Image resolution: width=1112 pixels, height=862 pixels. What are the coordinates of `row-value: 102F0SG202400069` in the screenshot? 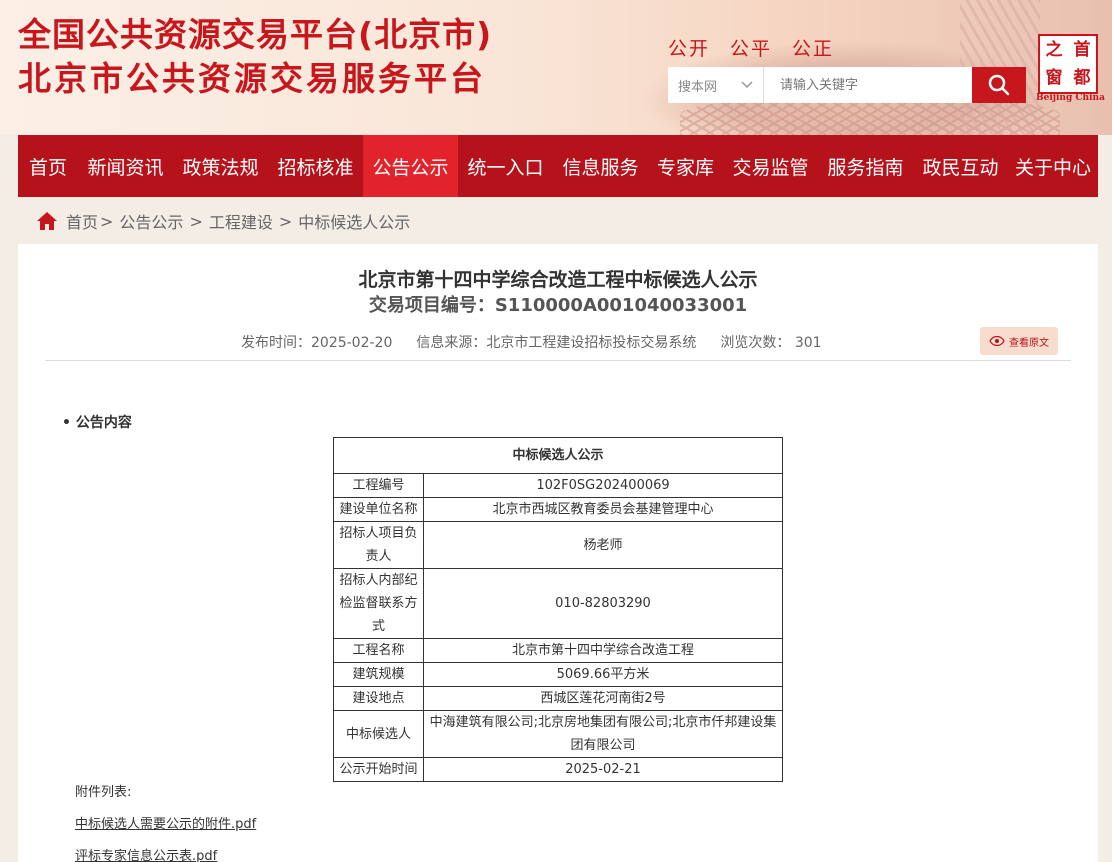 It's located at (603, 485).